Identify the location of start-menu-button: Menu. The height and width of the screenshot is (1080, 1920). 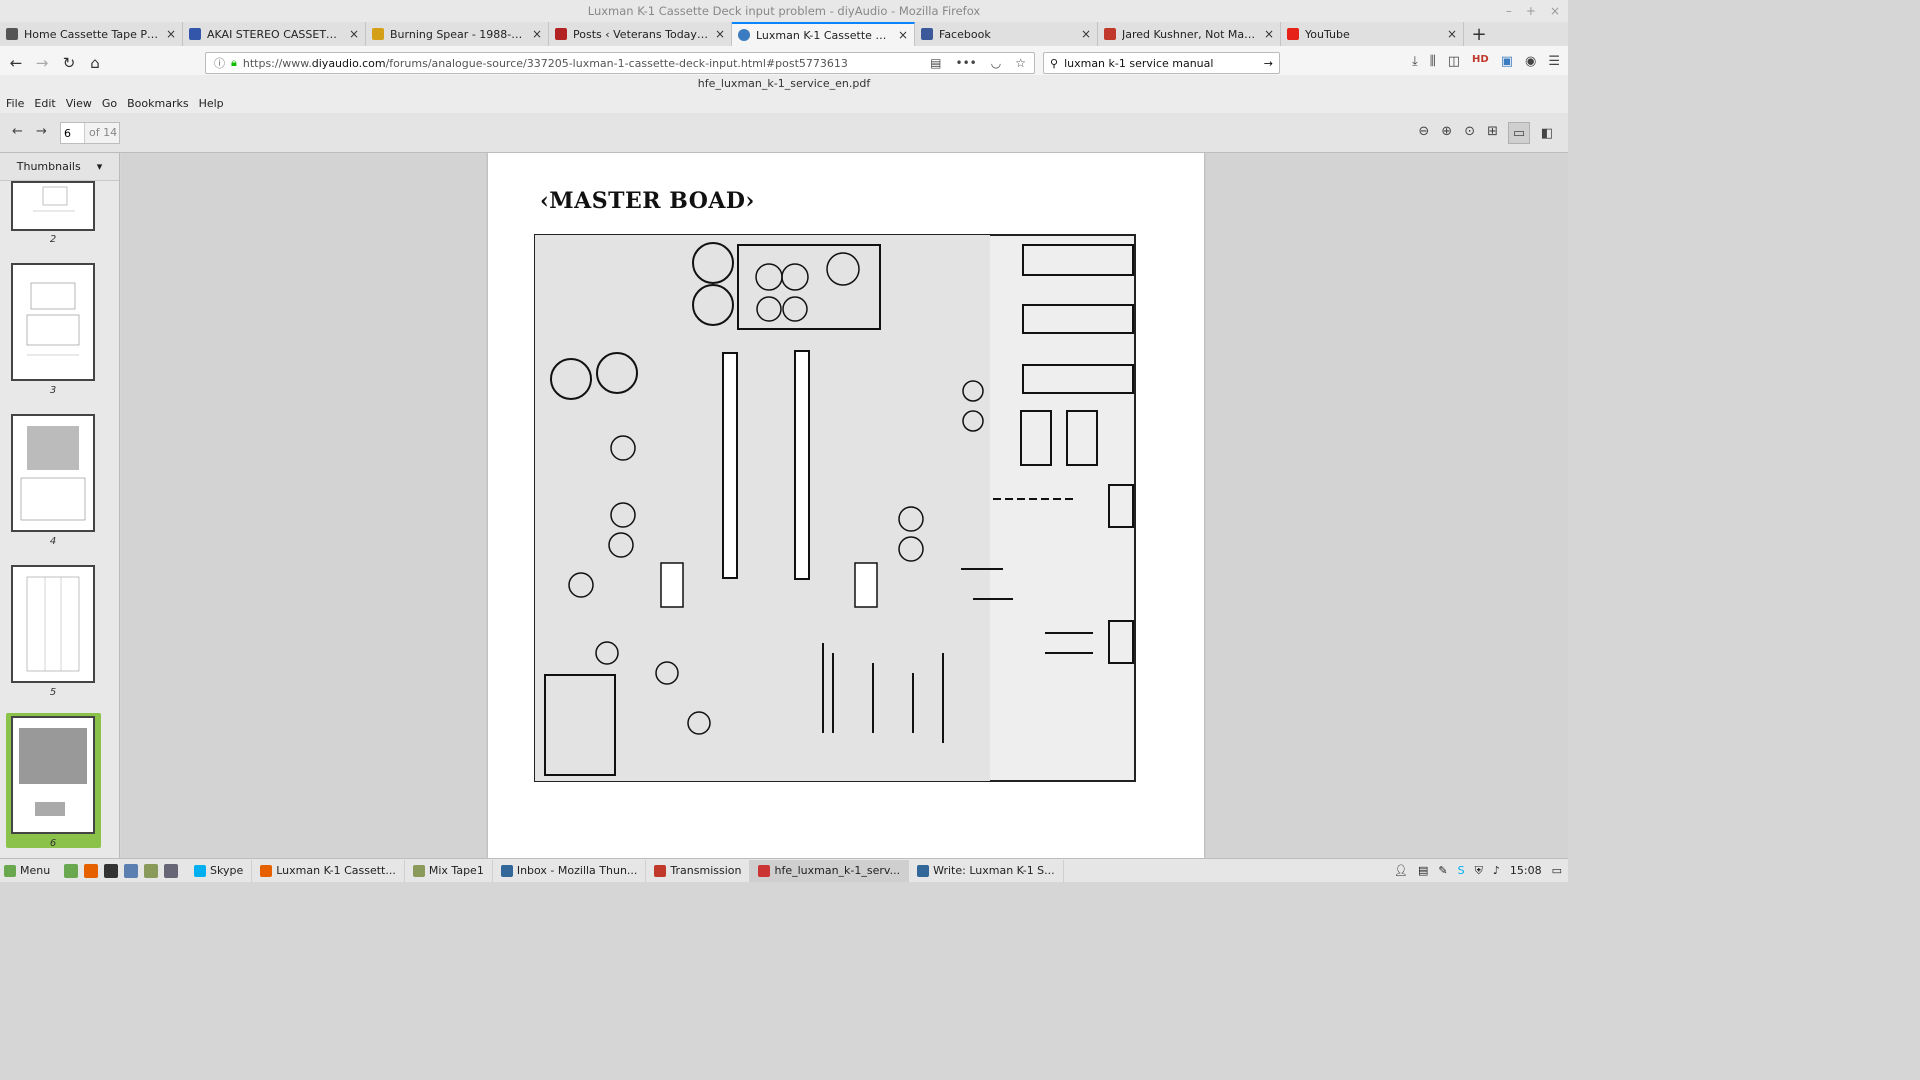
(28, 870).